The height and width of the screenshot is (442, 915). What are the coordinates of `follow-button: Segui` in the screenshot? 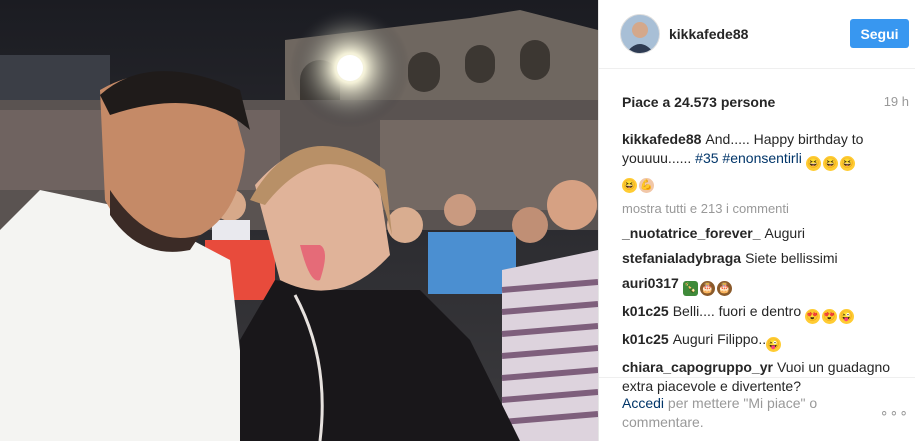 It's located at (879, 33).